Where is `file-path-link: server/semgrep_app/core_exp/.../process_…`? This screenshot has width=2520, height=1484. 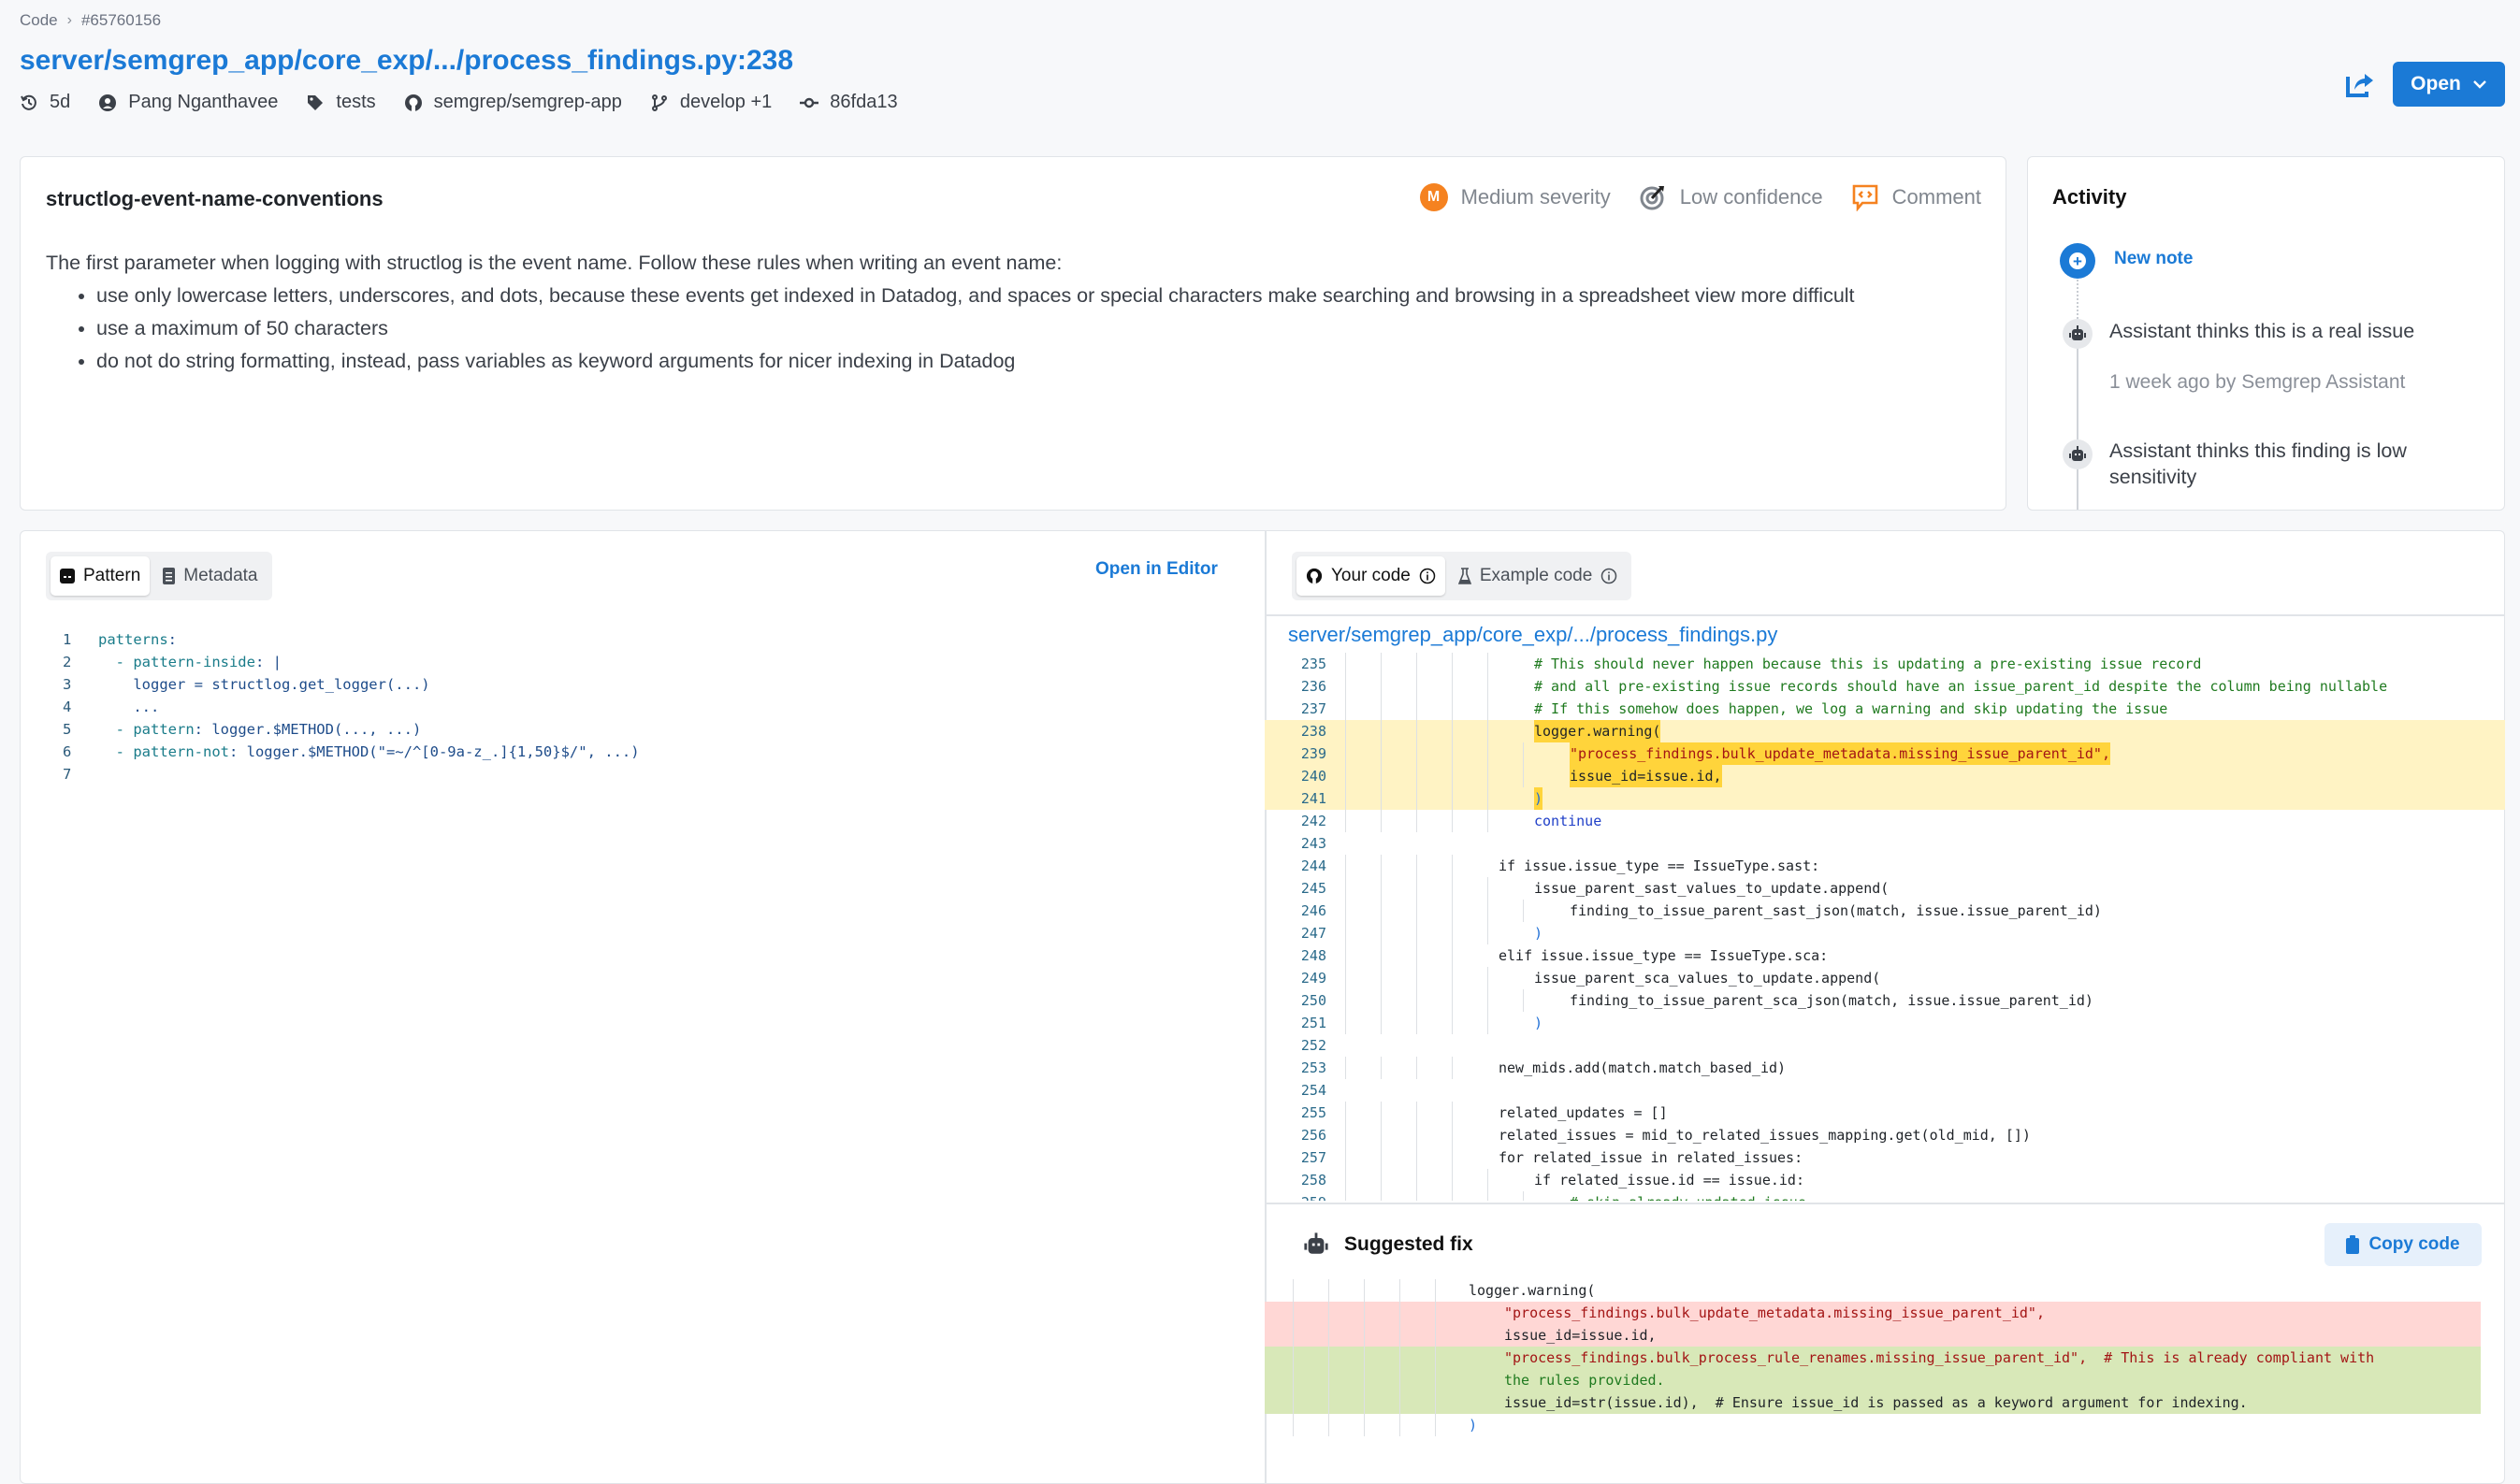 file-path-link: server/semgrep_app/core_exp/.../process_… is located at coordinates (1532, 635).